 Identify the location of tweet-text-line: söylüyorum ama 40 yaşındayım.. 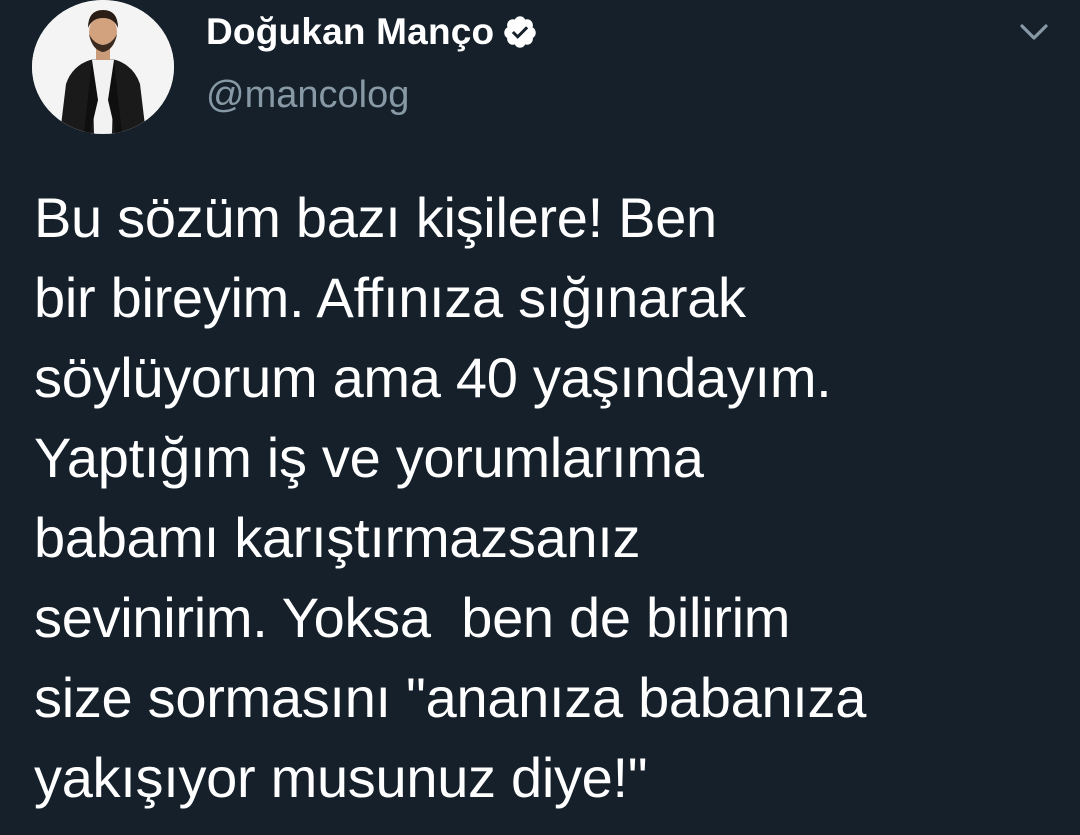
(433, 377).